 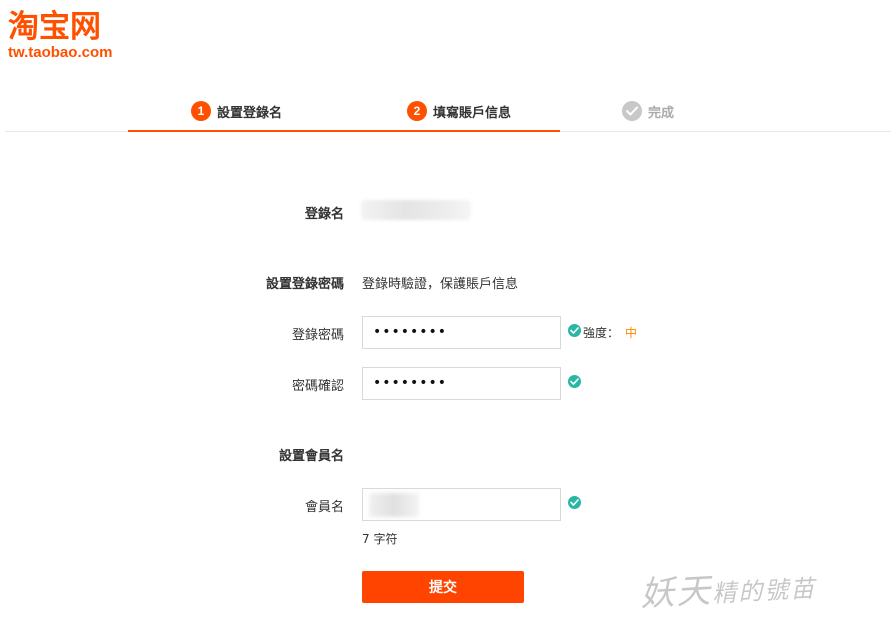 What do you see at coordinates (317, 335) in the screenshot?
I see `password-label: 登錄密碼` at bounding box center [317, 335].